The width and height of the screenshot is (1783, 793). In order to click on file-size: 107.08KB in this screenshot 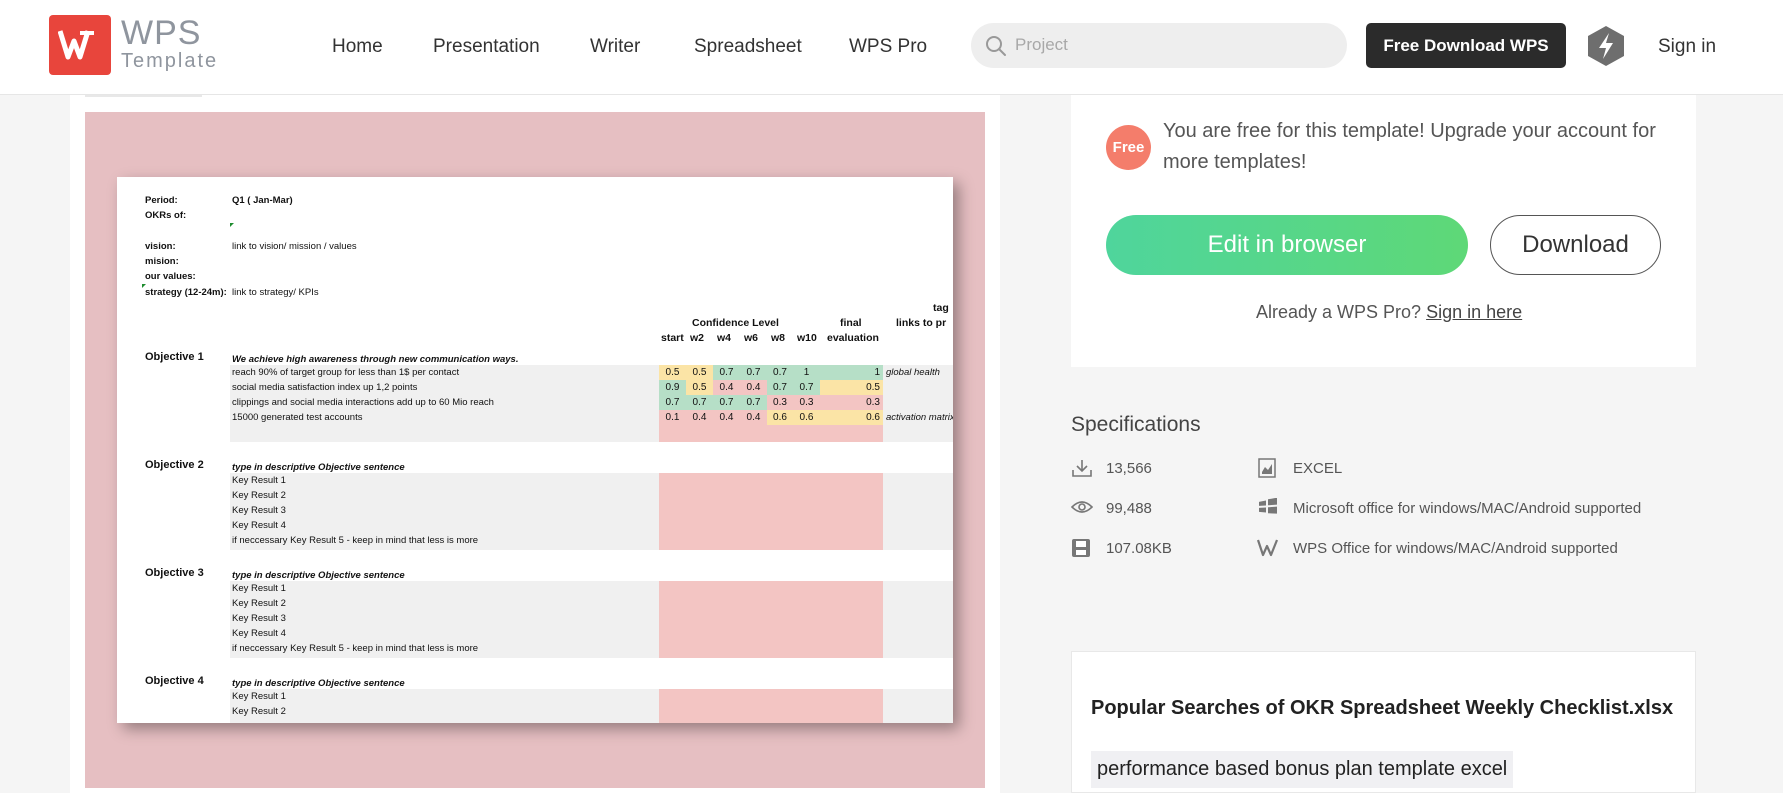, I will do `click(1139, 548)`.